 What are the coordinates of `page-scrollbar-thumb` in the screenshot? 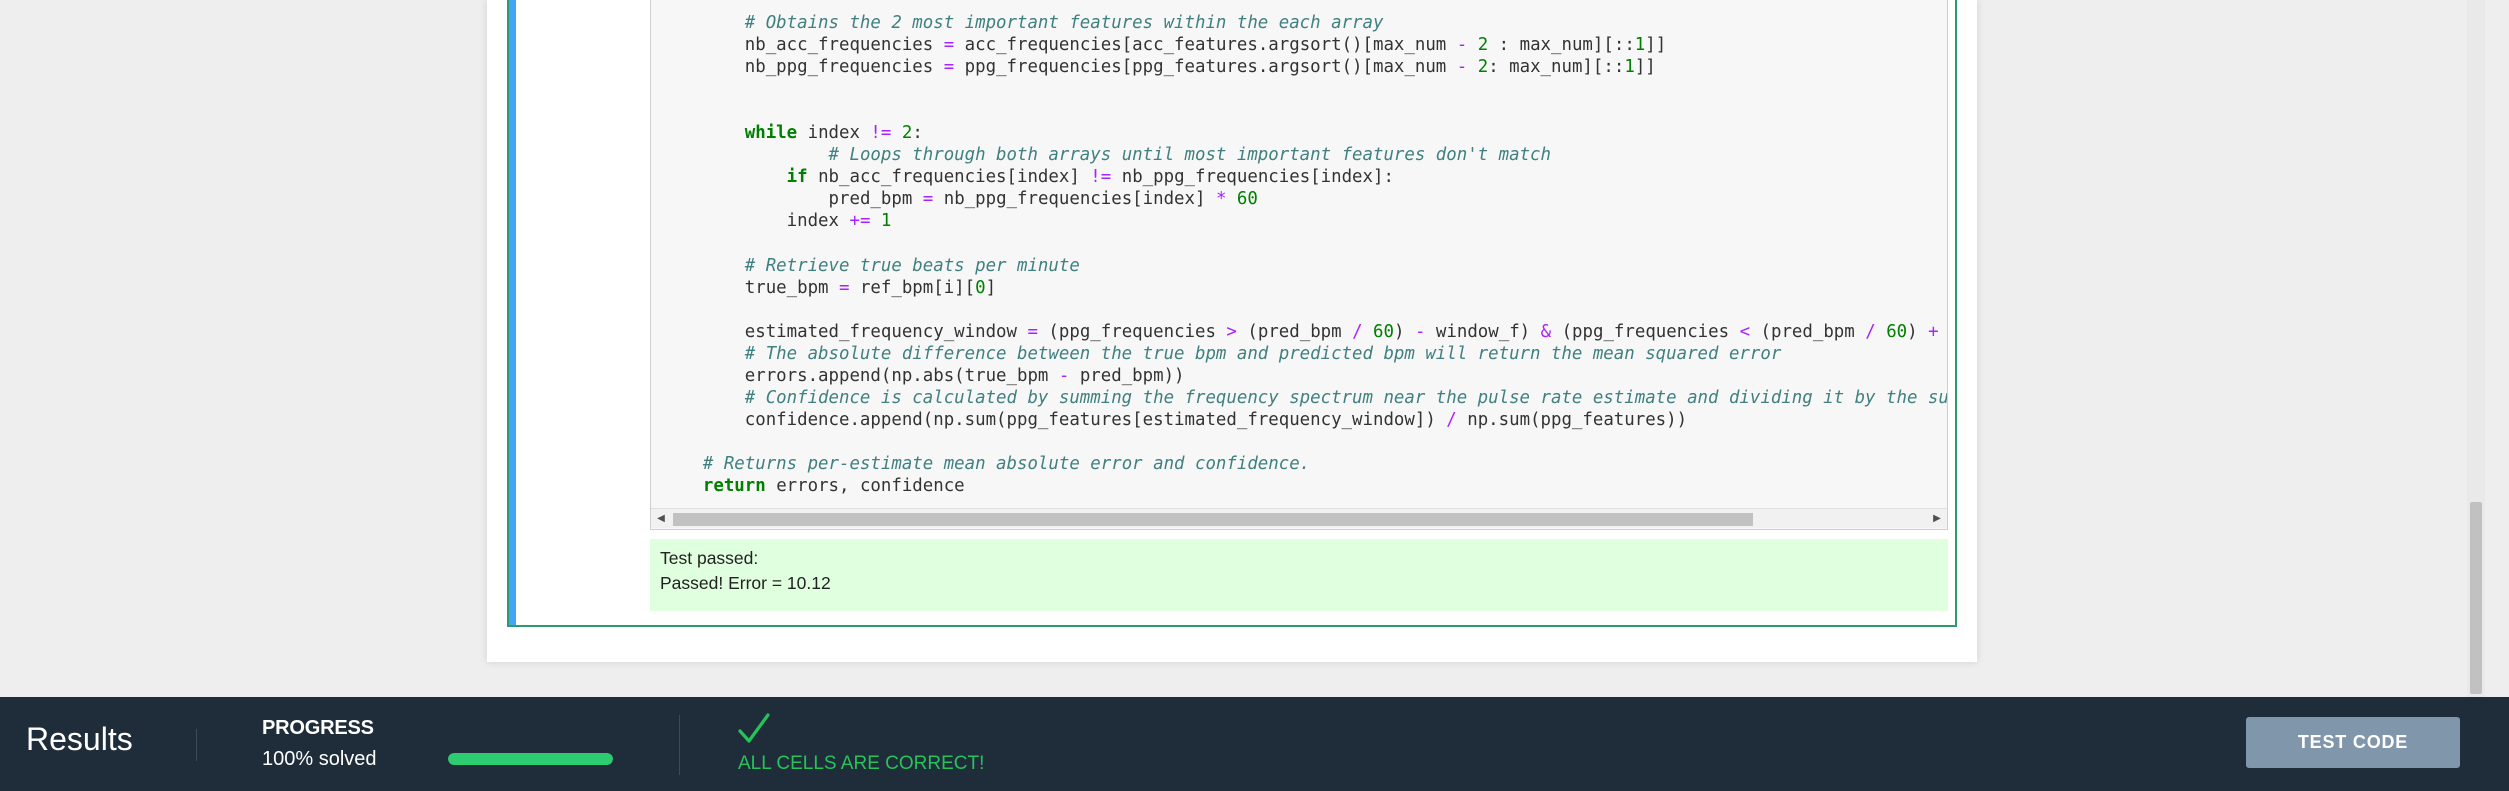 It's located at (2476, 598).